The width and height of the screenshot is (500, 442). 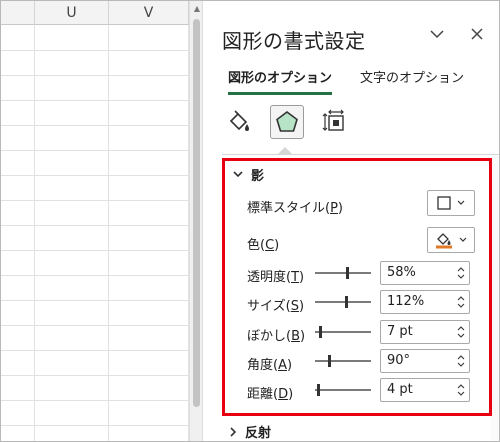 What do you see at coordinates (401, 272) in the screenshot?
I see `transparency-value: 58%` at bounding box center [401, 272].